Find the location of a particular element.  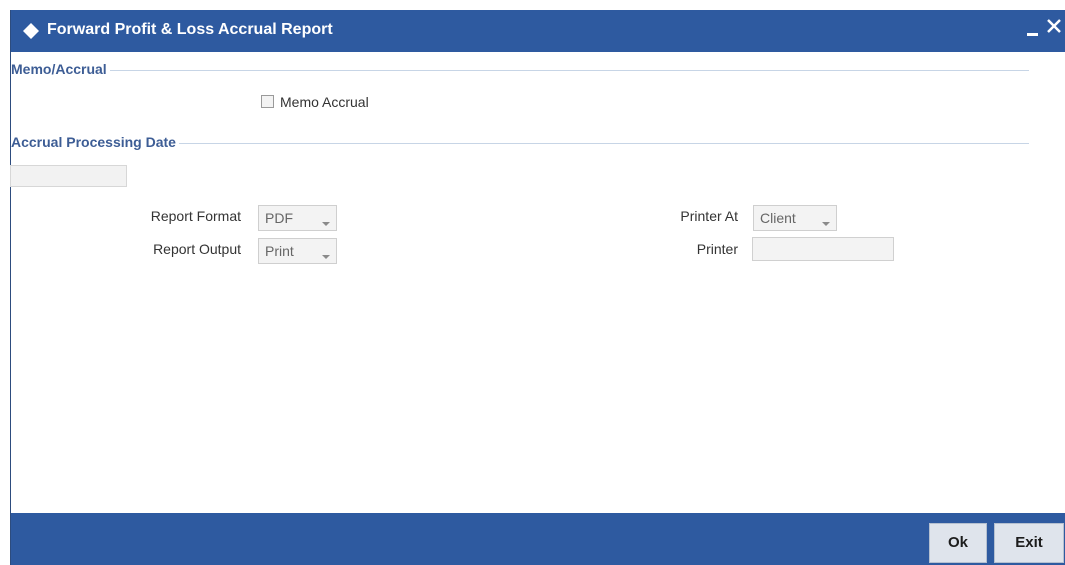

report-format-select: PDF is located at coordinates (297, 218).